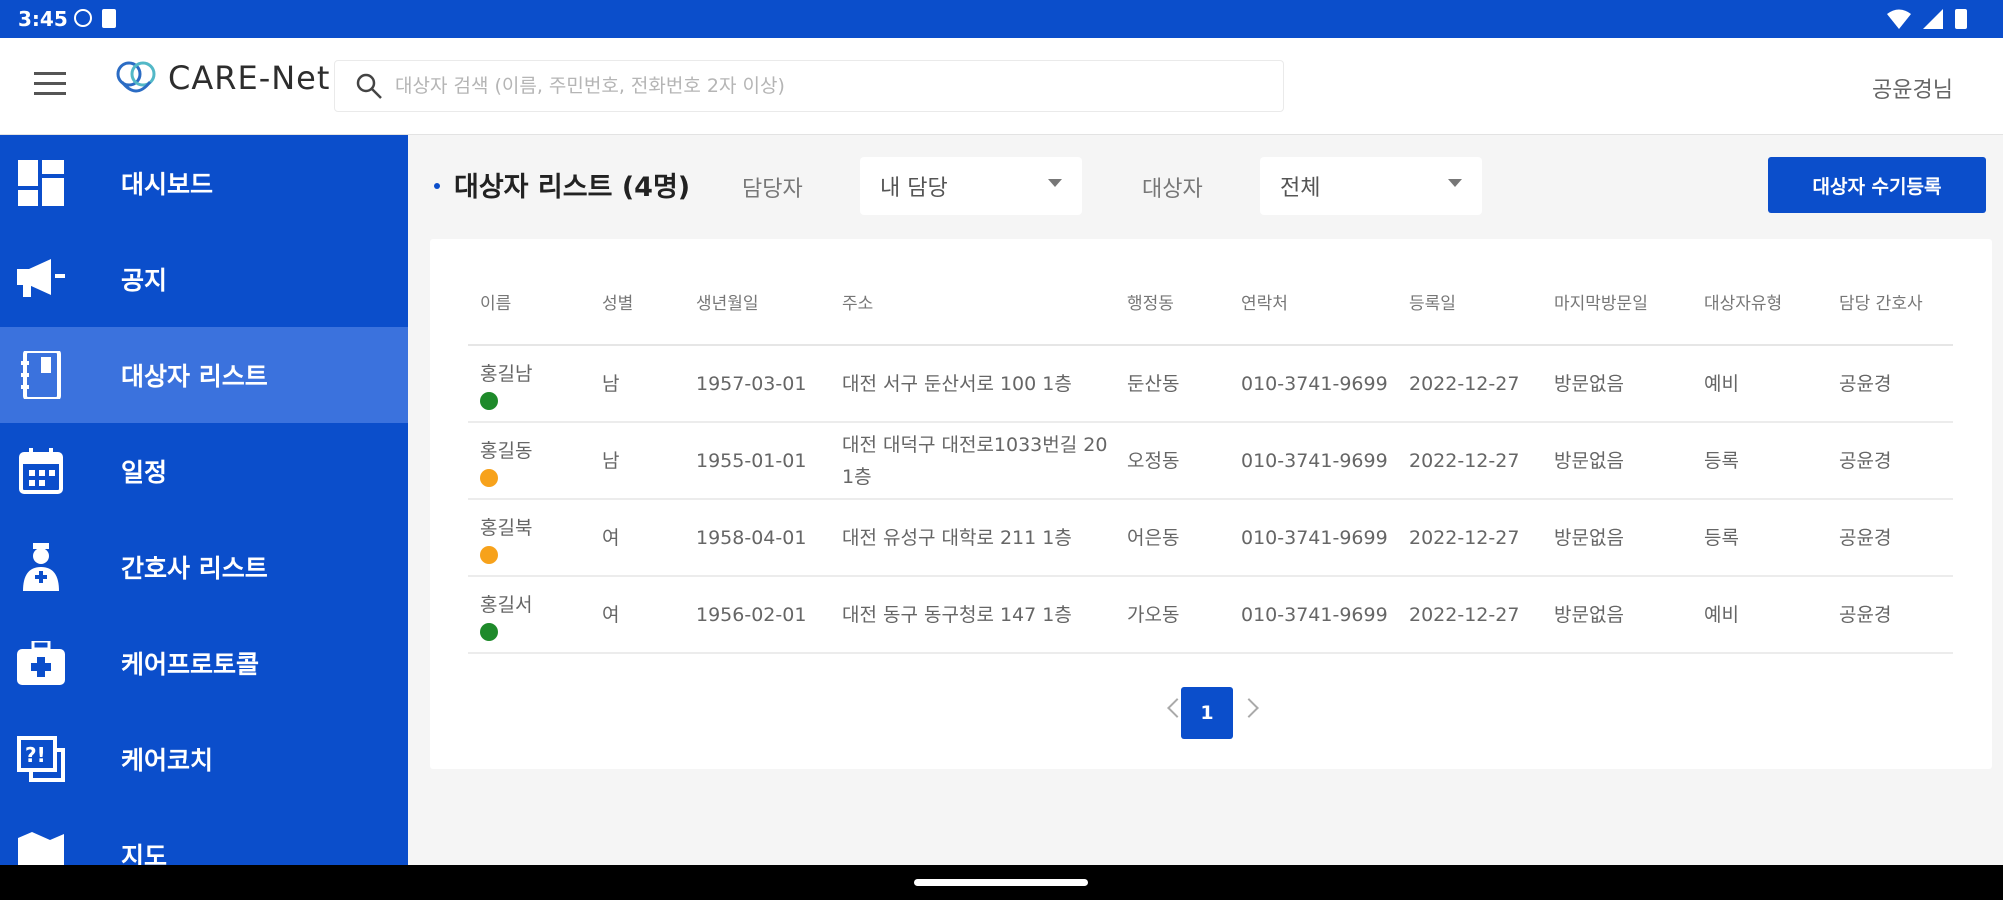  Describe the element at coordinates (41, 183) in the screenshot. I see `dashboard-icon` at that location.